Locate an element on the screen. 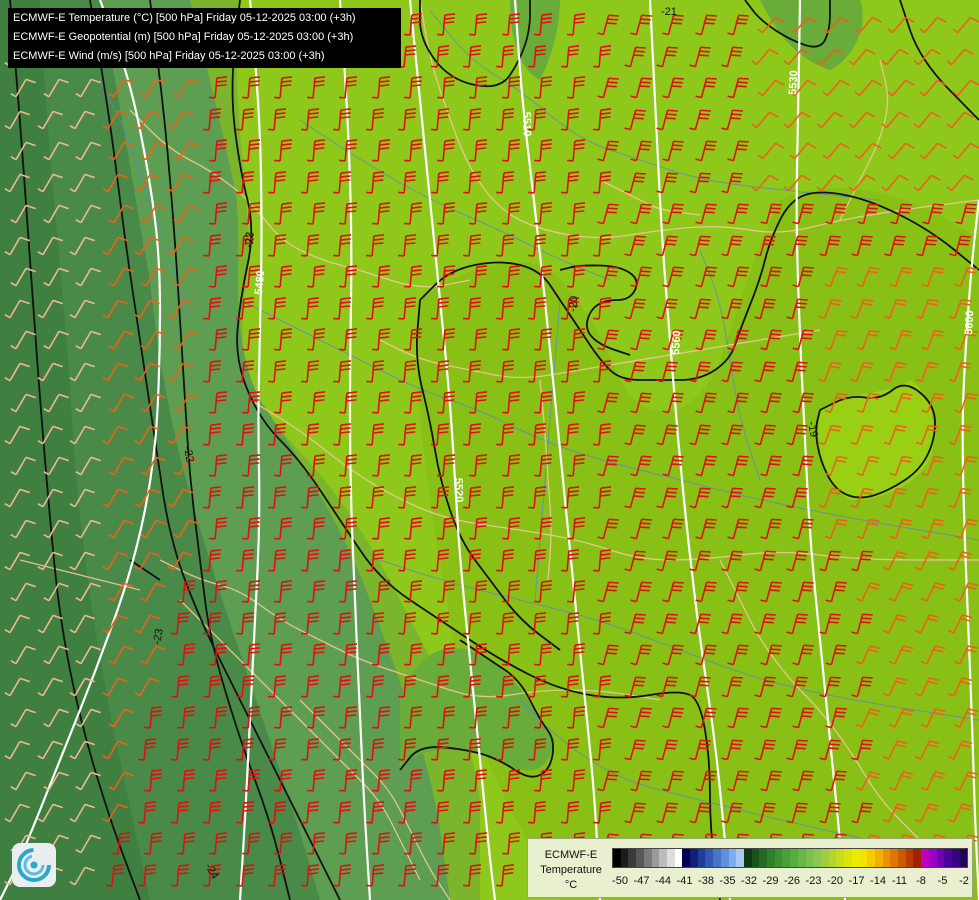 The width and height of the screenshot is (979, 900). legend-tick-label: -50 is located at coordinates (620, 881).